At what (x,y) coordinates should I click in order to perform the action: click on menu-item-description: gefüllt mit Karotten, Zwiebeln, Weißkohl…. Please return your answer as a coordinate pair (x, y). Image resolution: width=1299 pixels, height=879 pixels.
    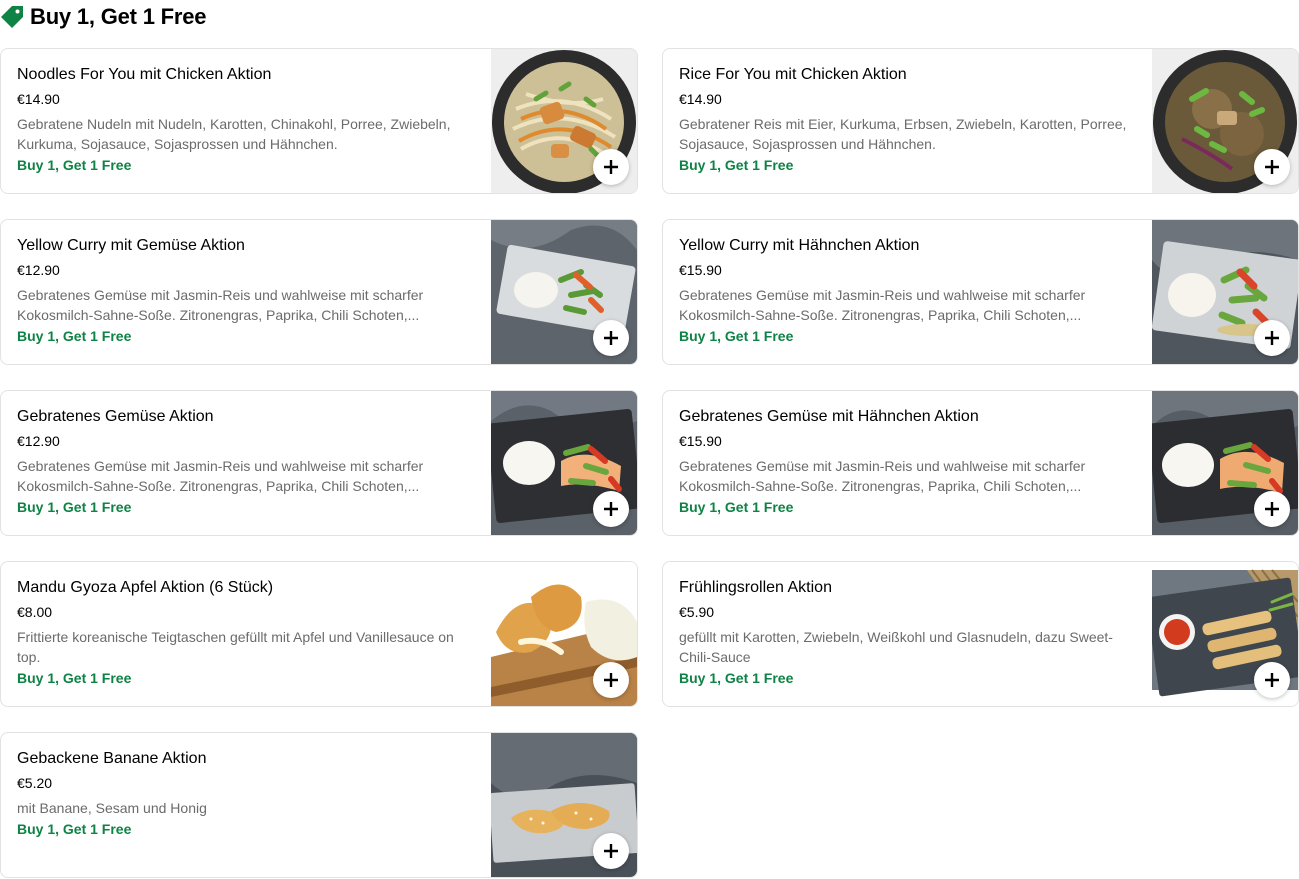
    Looking at the image, I should click on (896, 647).